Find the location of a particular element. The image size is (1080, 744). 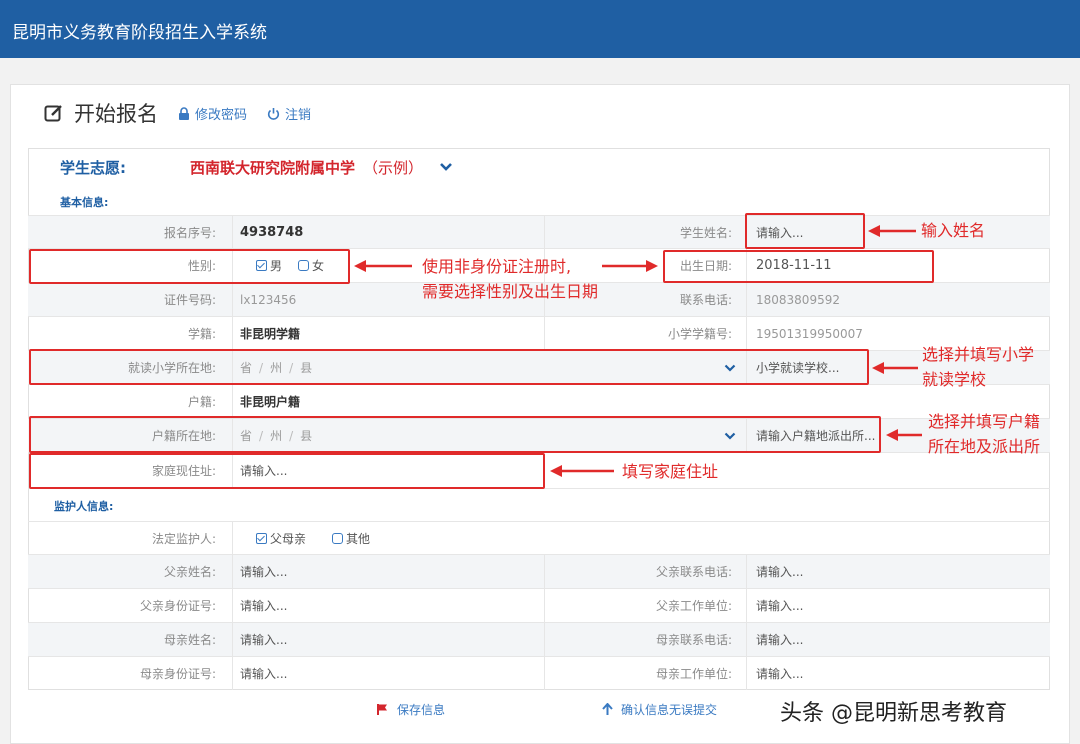

highlight-primary-location is located at coordinates (449, 367).